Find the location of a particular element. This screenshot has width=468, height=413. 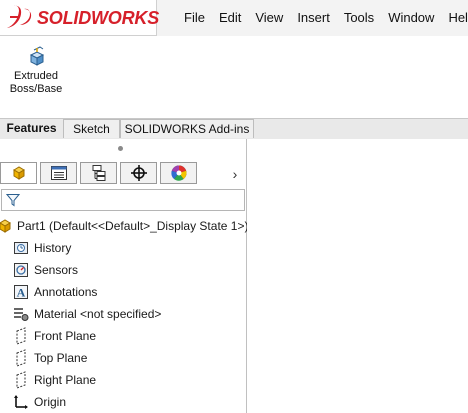

tree-item-annotations: A Annotations is located at coordinates (54, 292).